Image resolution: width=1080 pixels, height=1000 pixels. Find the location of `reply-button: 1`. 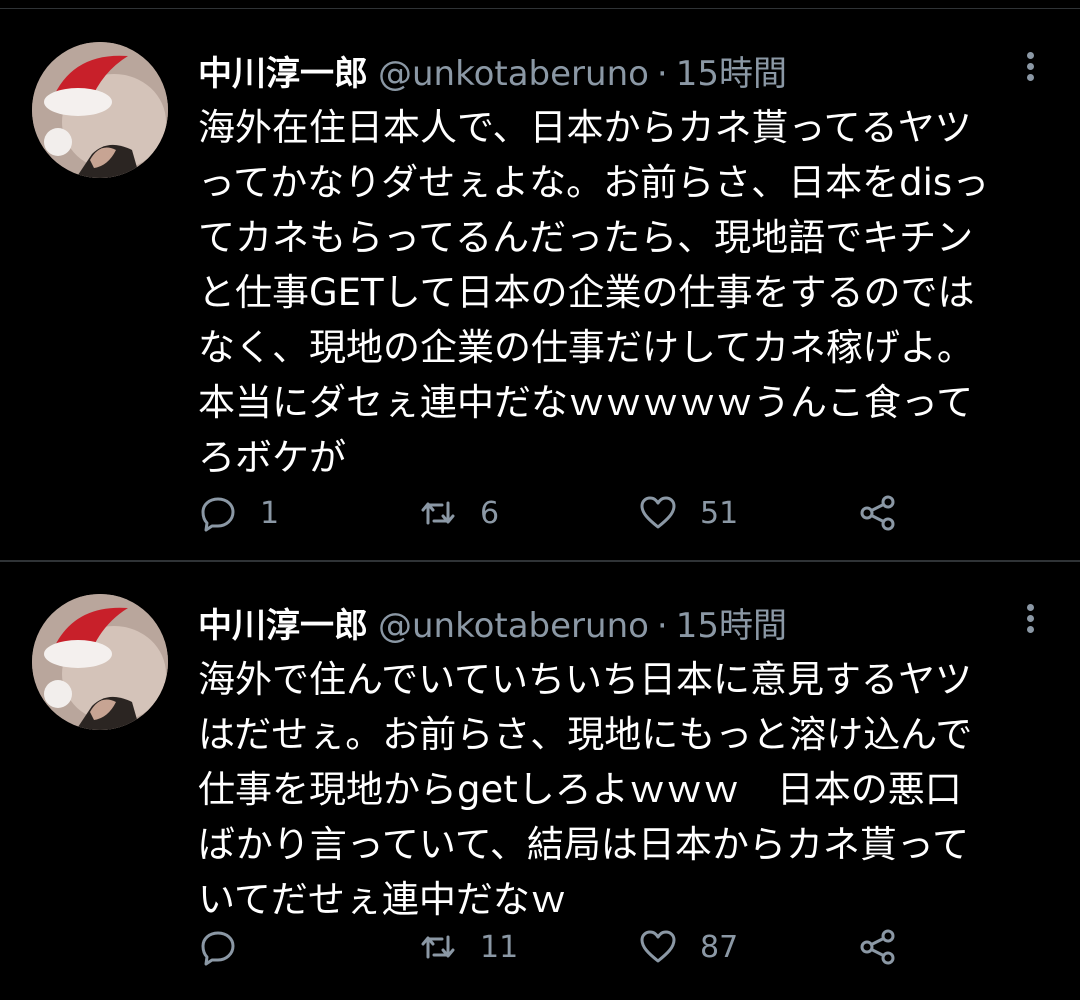

reply-button: 1 is located at coordinates (238, 513).